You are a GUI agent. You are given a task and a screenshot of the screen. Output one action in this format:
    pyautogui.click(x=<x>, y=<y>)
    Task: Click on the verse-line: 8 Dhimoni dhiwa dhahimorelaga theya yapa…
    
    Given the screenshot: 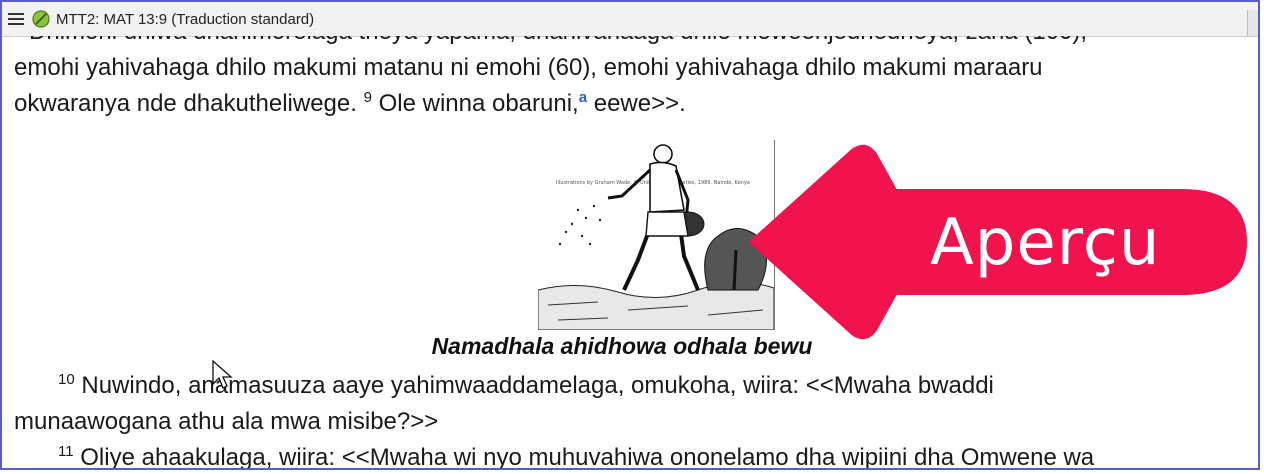 What is the action you would take?
    pyautogui.click(x=629, y=43)
    